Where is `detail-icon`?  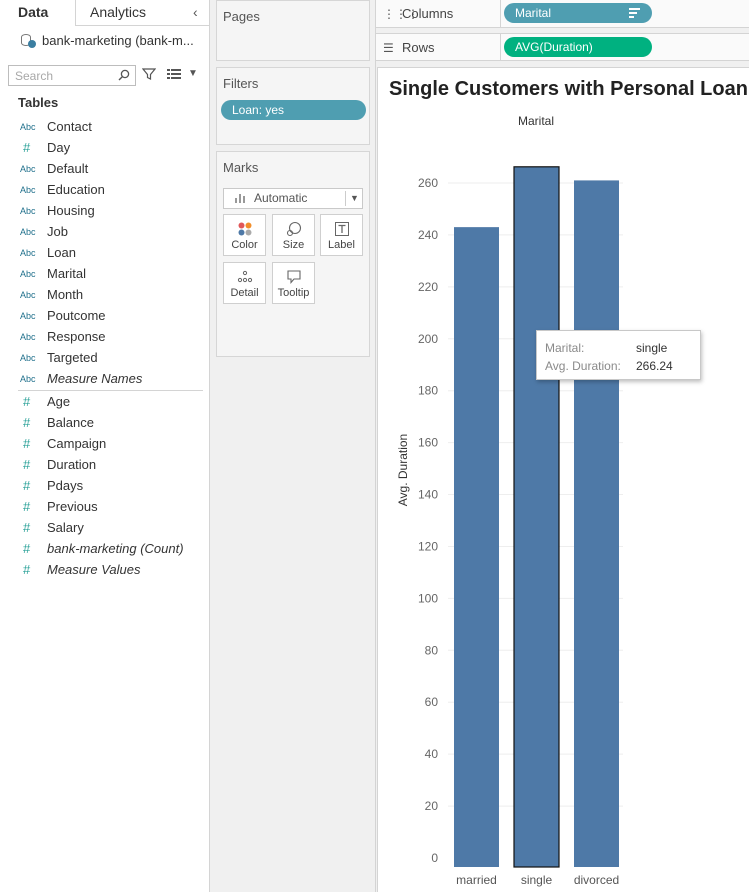 detail-icon is located at coordinates (245, 276).